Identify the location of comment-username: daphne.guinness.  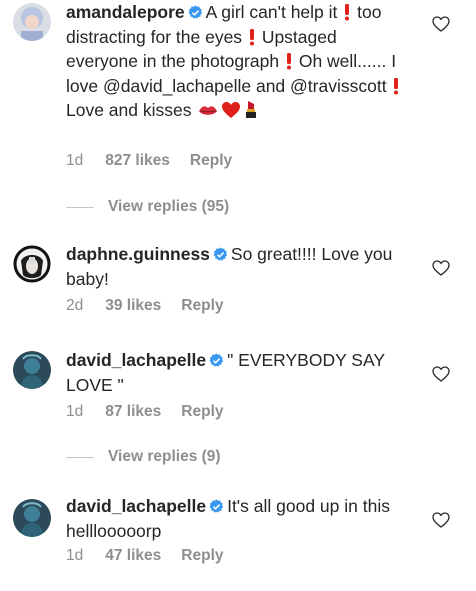
(138, 254).